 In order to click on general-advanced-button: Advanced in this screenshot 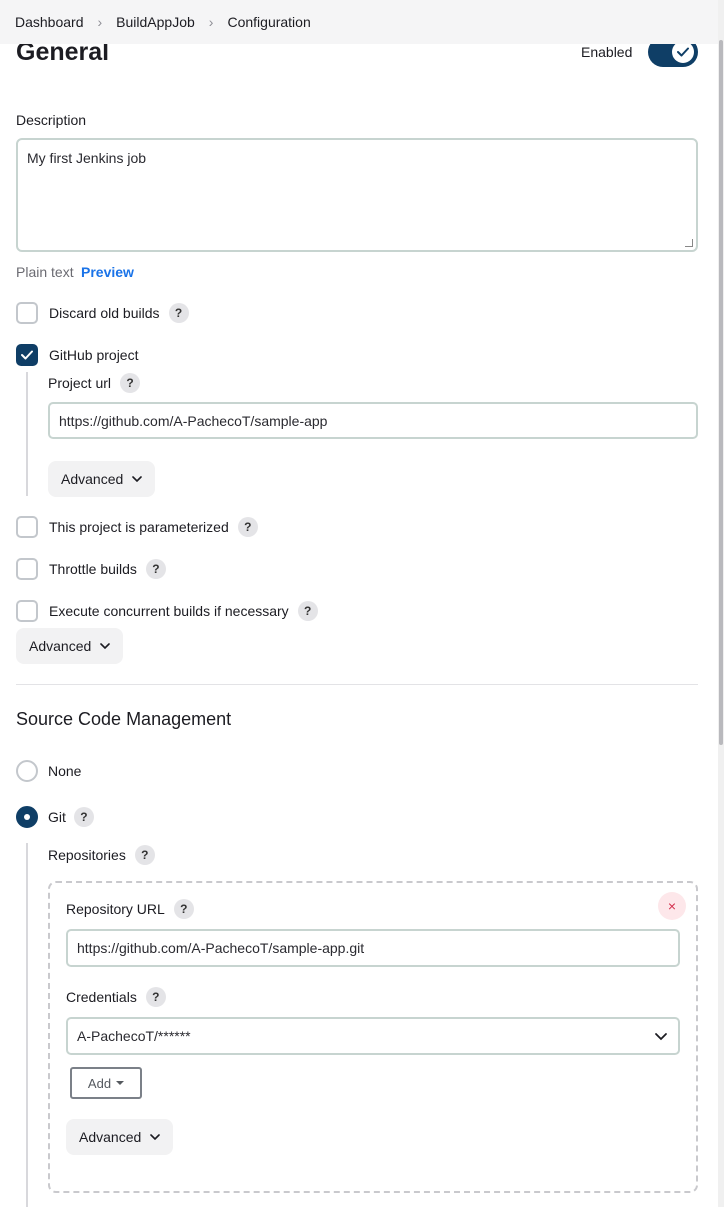, I will do `click(70, 646)`.